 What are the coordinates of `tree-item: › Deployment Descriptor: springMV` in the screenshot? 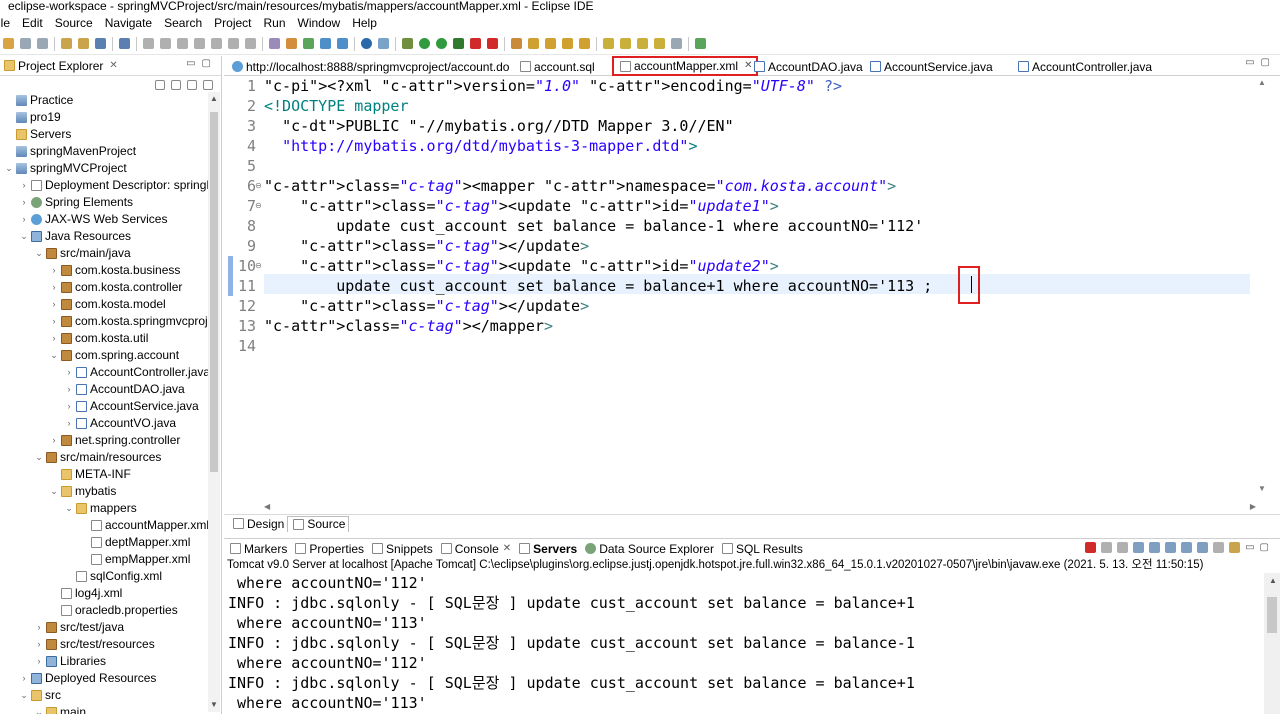 It's located at (114, 185).